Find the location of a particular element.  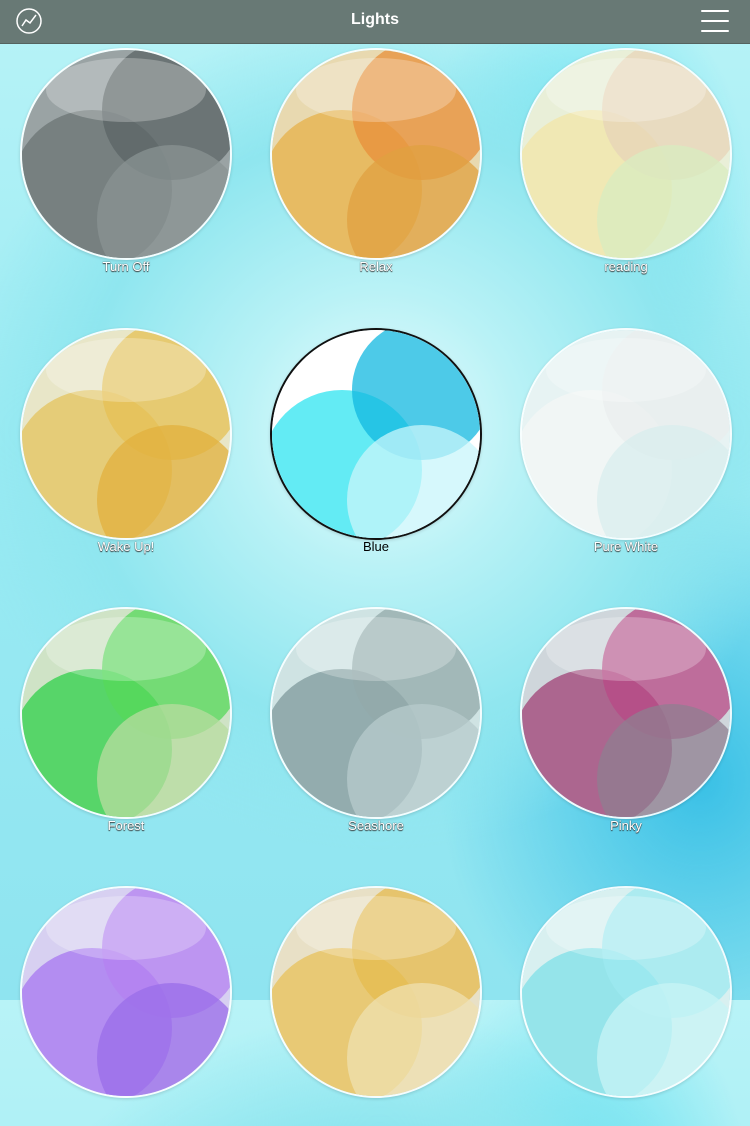

scene-label: Relax is located at coordinates (376, 266).